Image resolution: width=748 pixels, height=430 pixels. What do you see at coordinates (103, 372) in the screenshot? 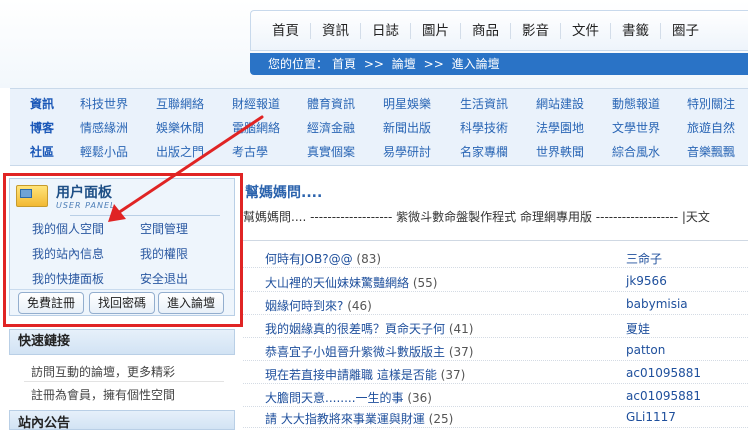
I see `quick-link-forum: 訪問互動的論壇，更多精彩` at bounding box center [103, 372].